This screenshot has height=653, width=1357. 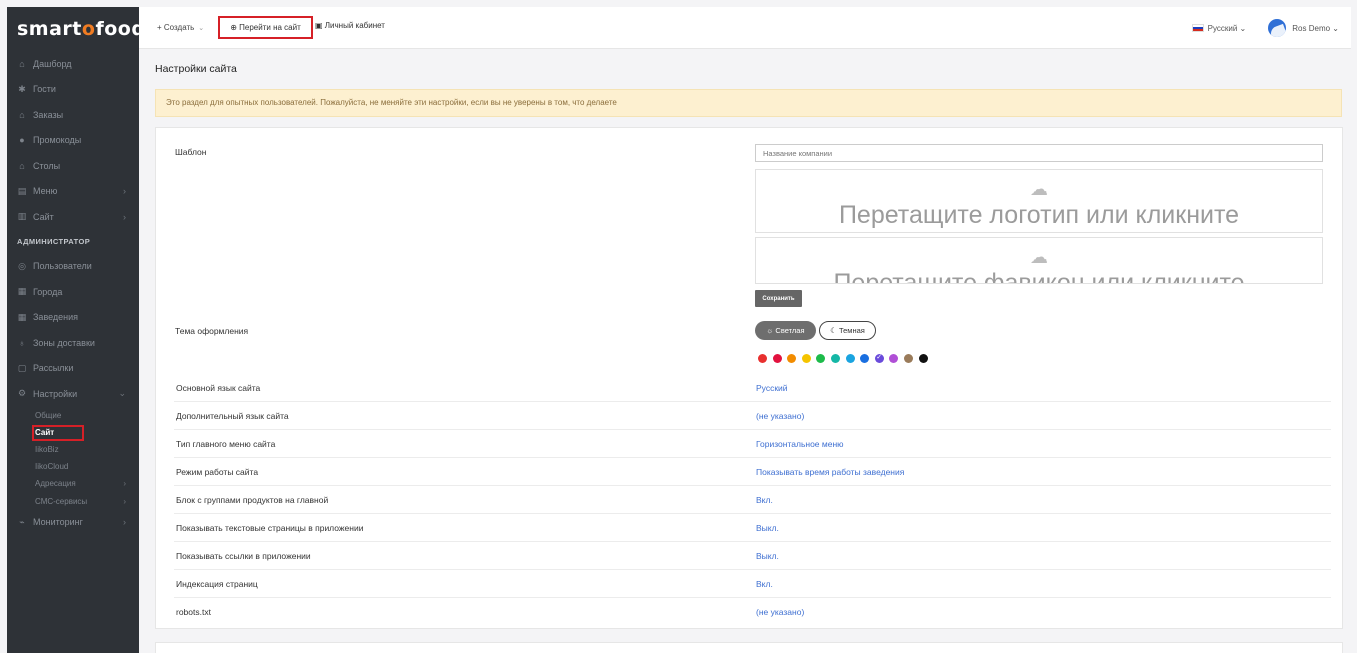 I want to click on setting-value-link: Русский, so click(x=772, y=388).